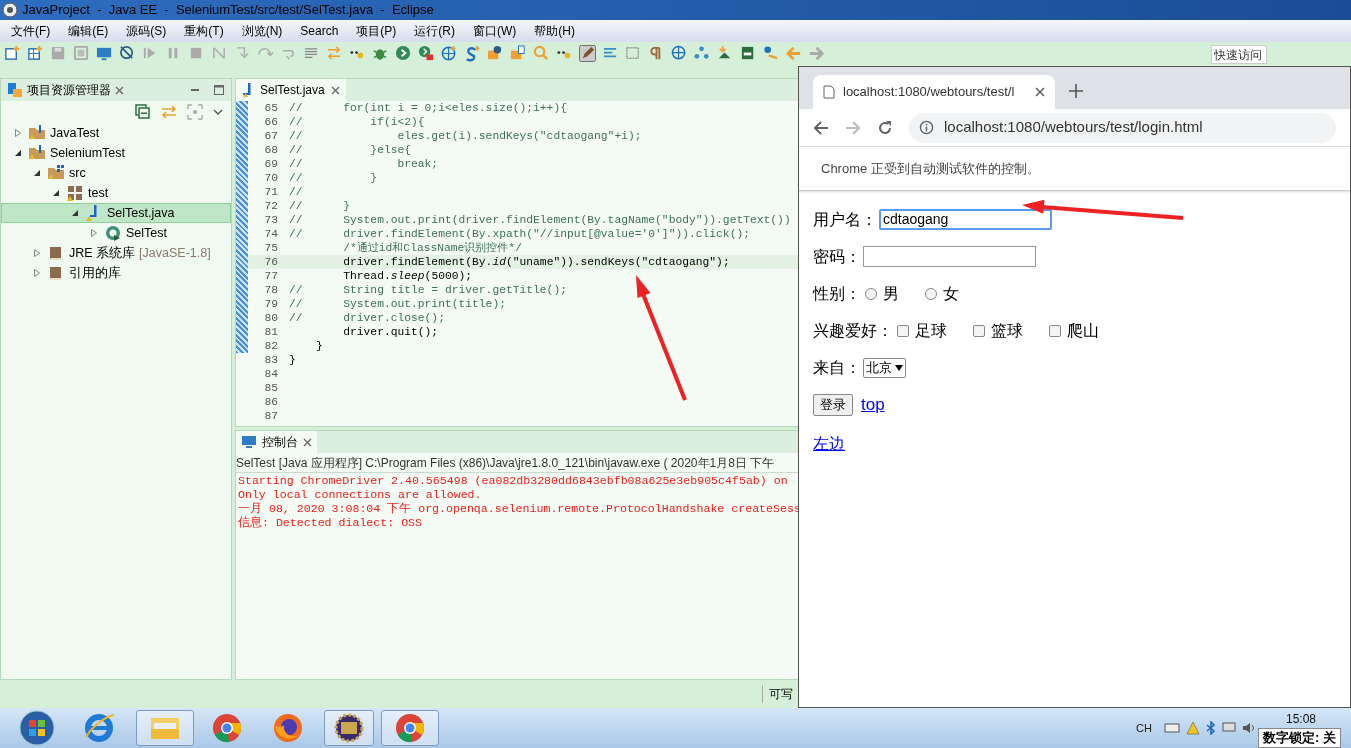  Describe the element at coordinates (821, 127) in the screenshot. I see `back-icon` at that location.